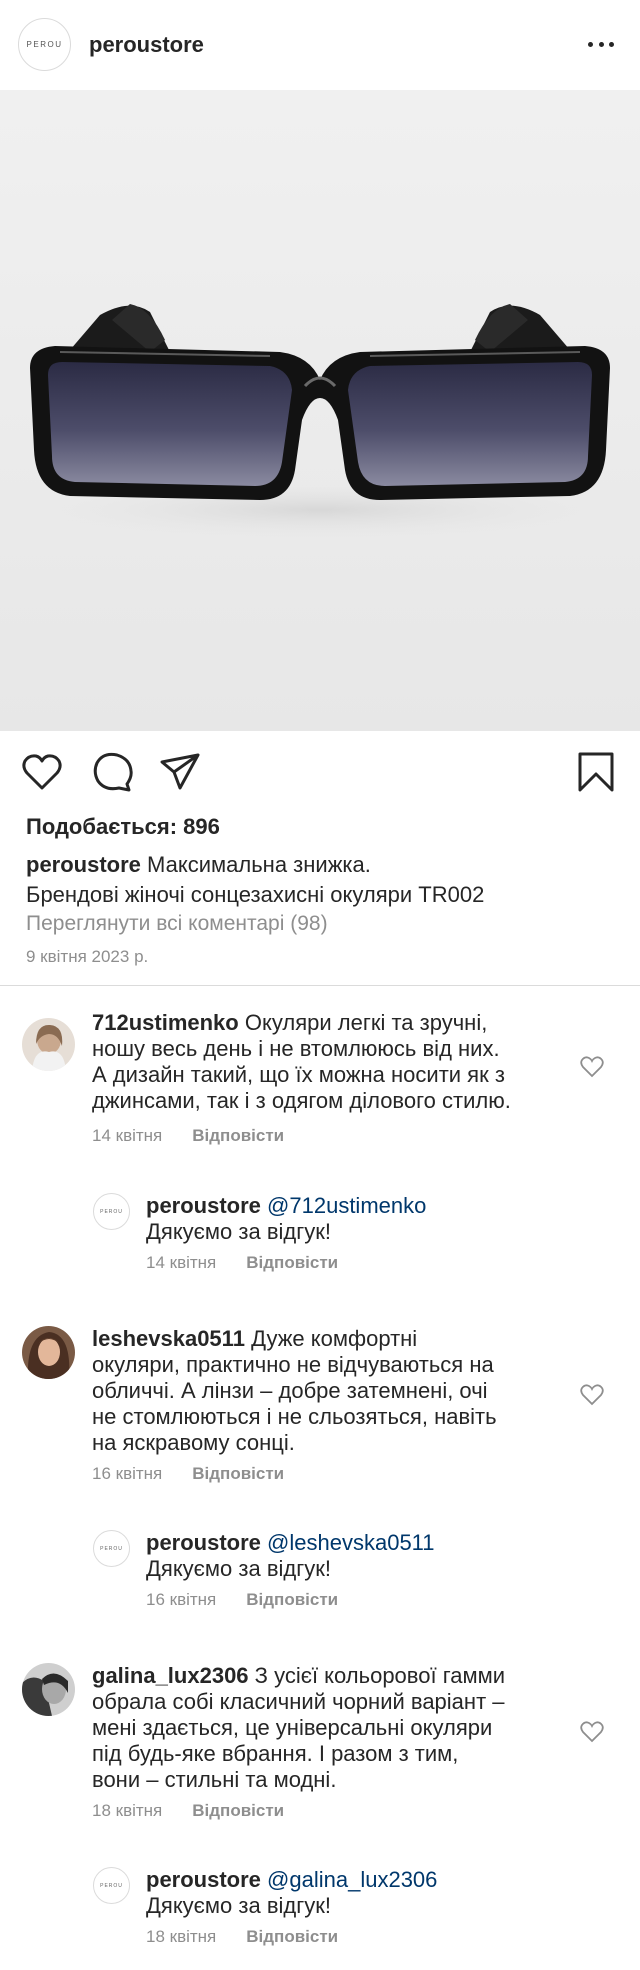 Image resolution: width=640 pixels, height=1970 pixels. What do you see at coordinates (146, 45) in the screenshot?
I see `header-username: peroustore` at bounding box center [146, 45].